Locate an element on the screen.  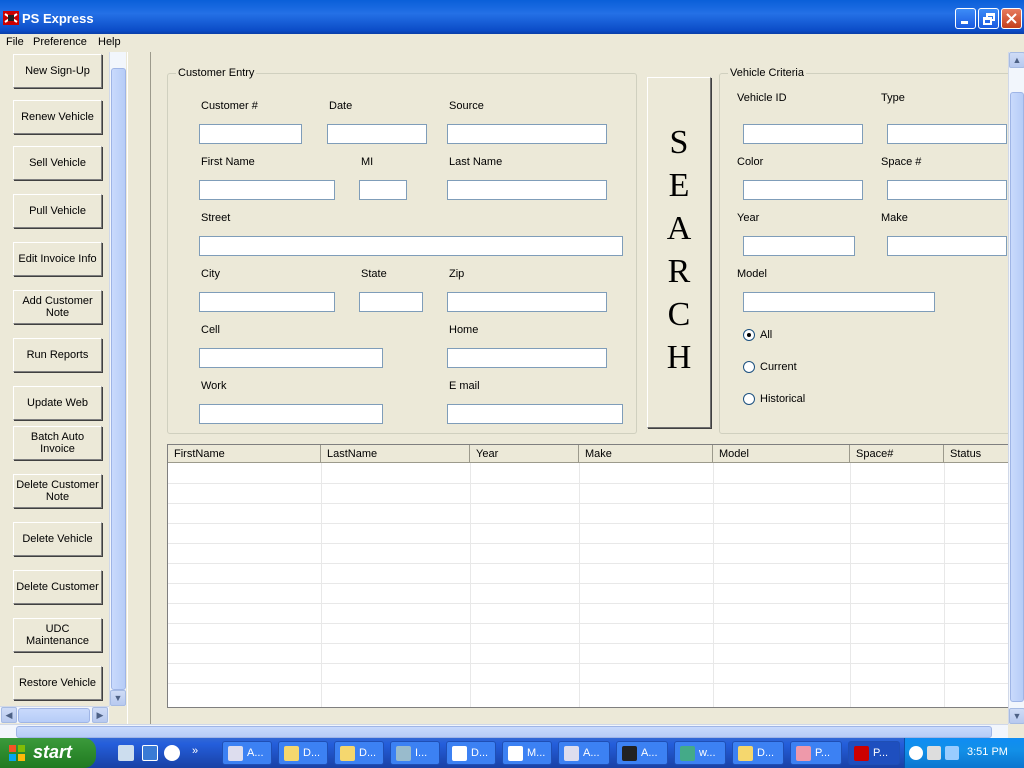
type-field is located at coordinates (947, 134).